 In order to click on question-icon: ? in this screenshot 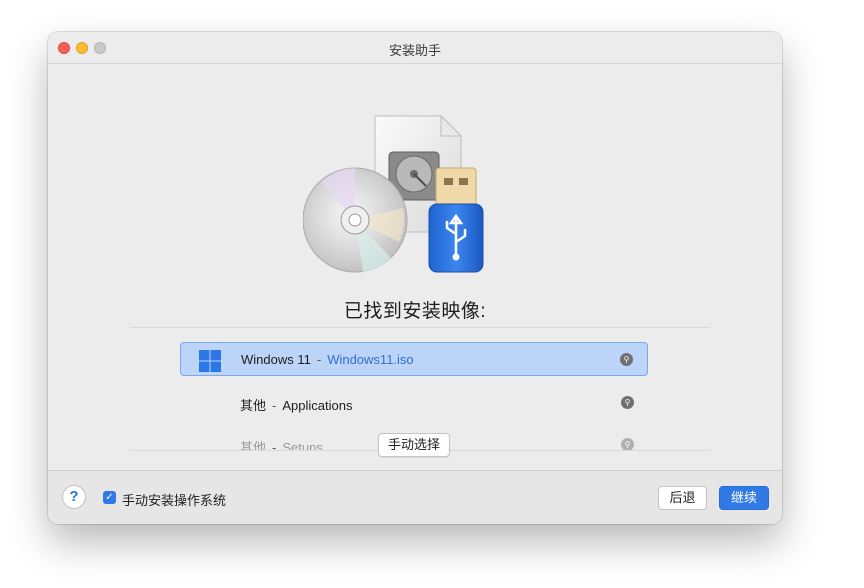, I will do `click(74, 496)`.